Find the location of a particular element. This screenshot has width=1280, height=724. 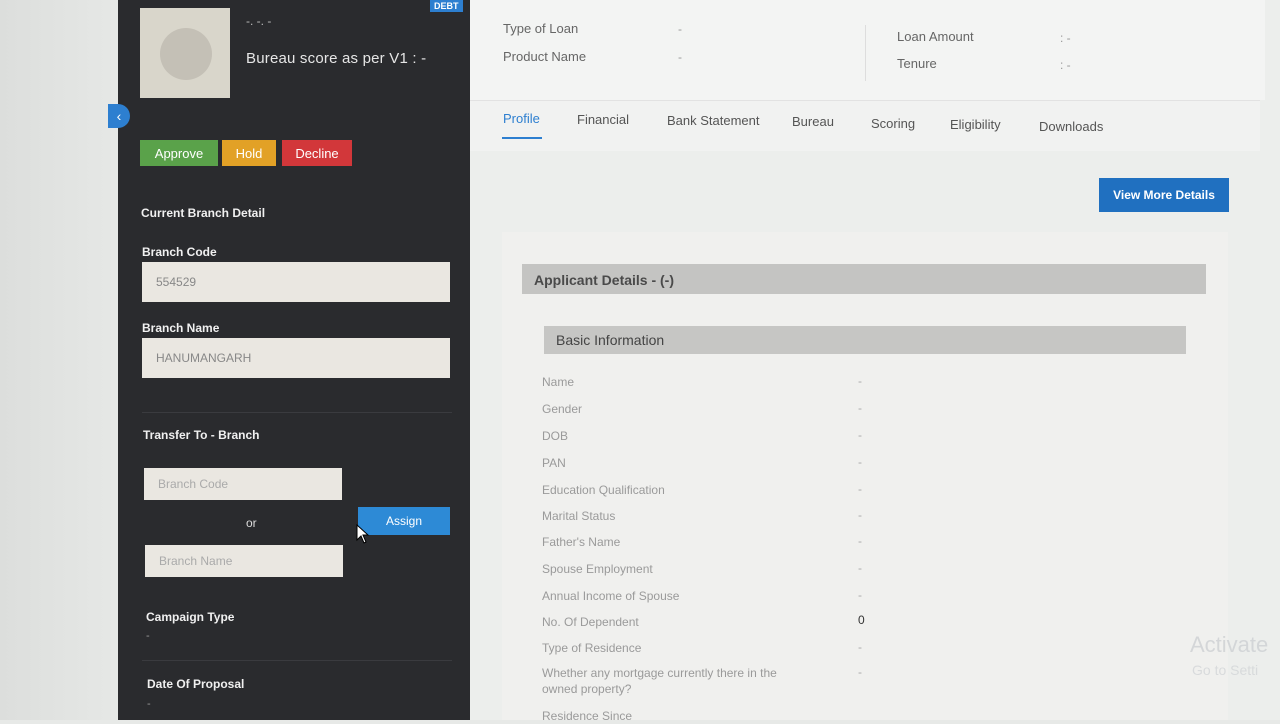

applicant-details-header: Applicant Details - (-) is located at coordinates (864, 279).